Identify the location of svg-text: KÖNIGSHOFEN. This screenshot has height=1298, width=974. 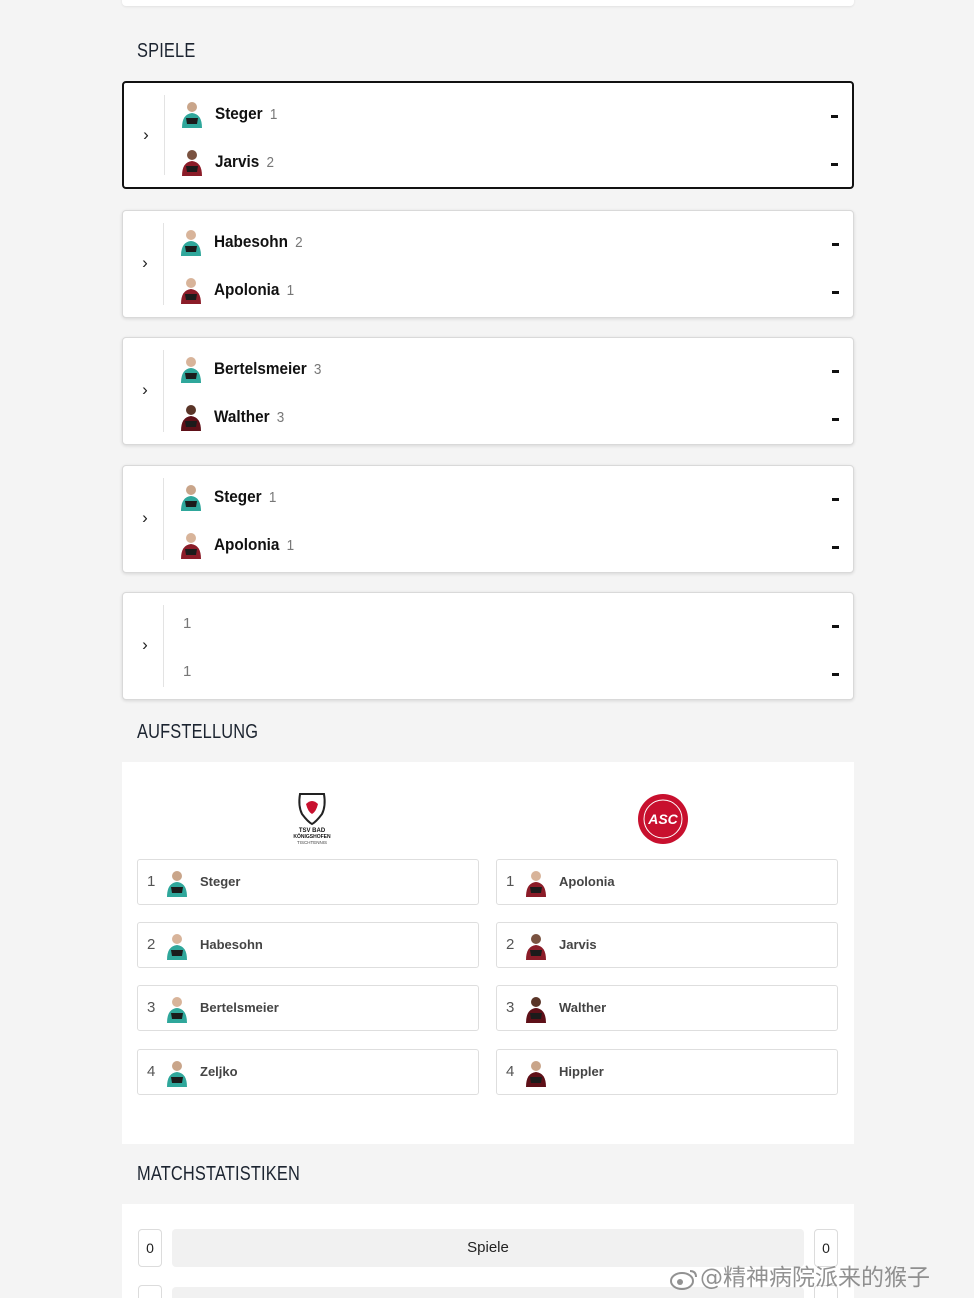
(312, 836).